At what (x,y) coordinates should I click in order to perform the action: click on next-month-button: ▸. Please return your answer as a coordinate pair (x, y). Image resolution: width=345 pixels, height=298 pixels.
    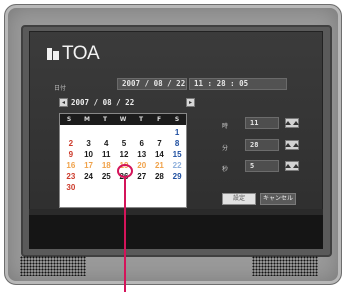
    Looking at the image, I should click on (190, 102).